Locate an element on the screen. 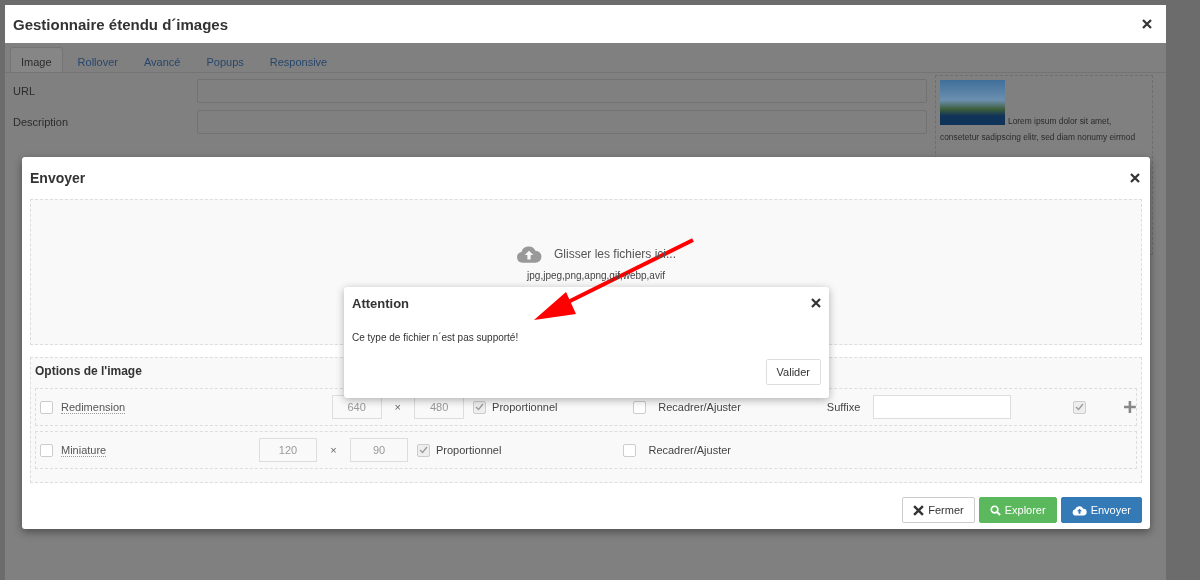  option-label: Redimension is located at coordinates (93, 407).